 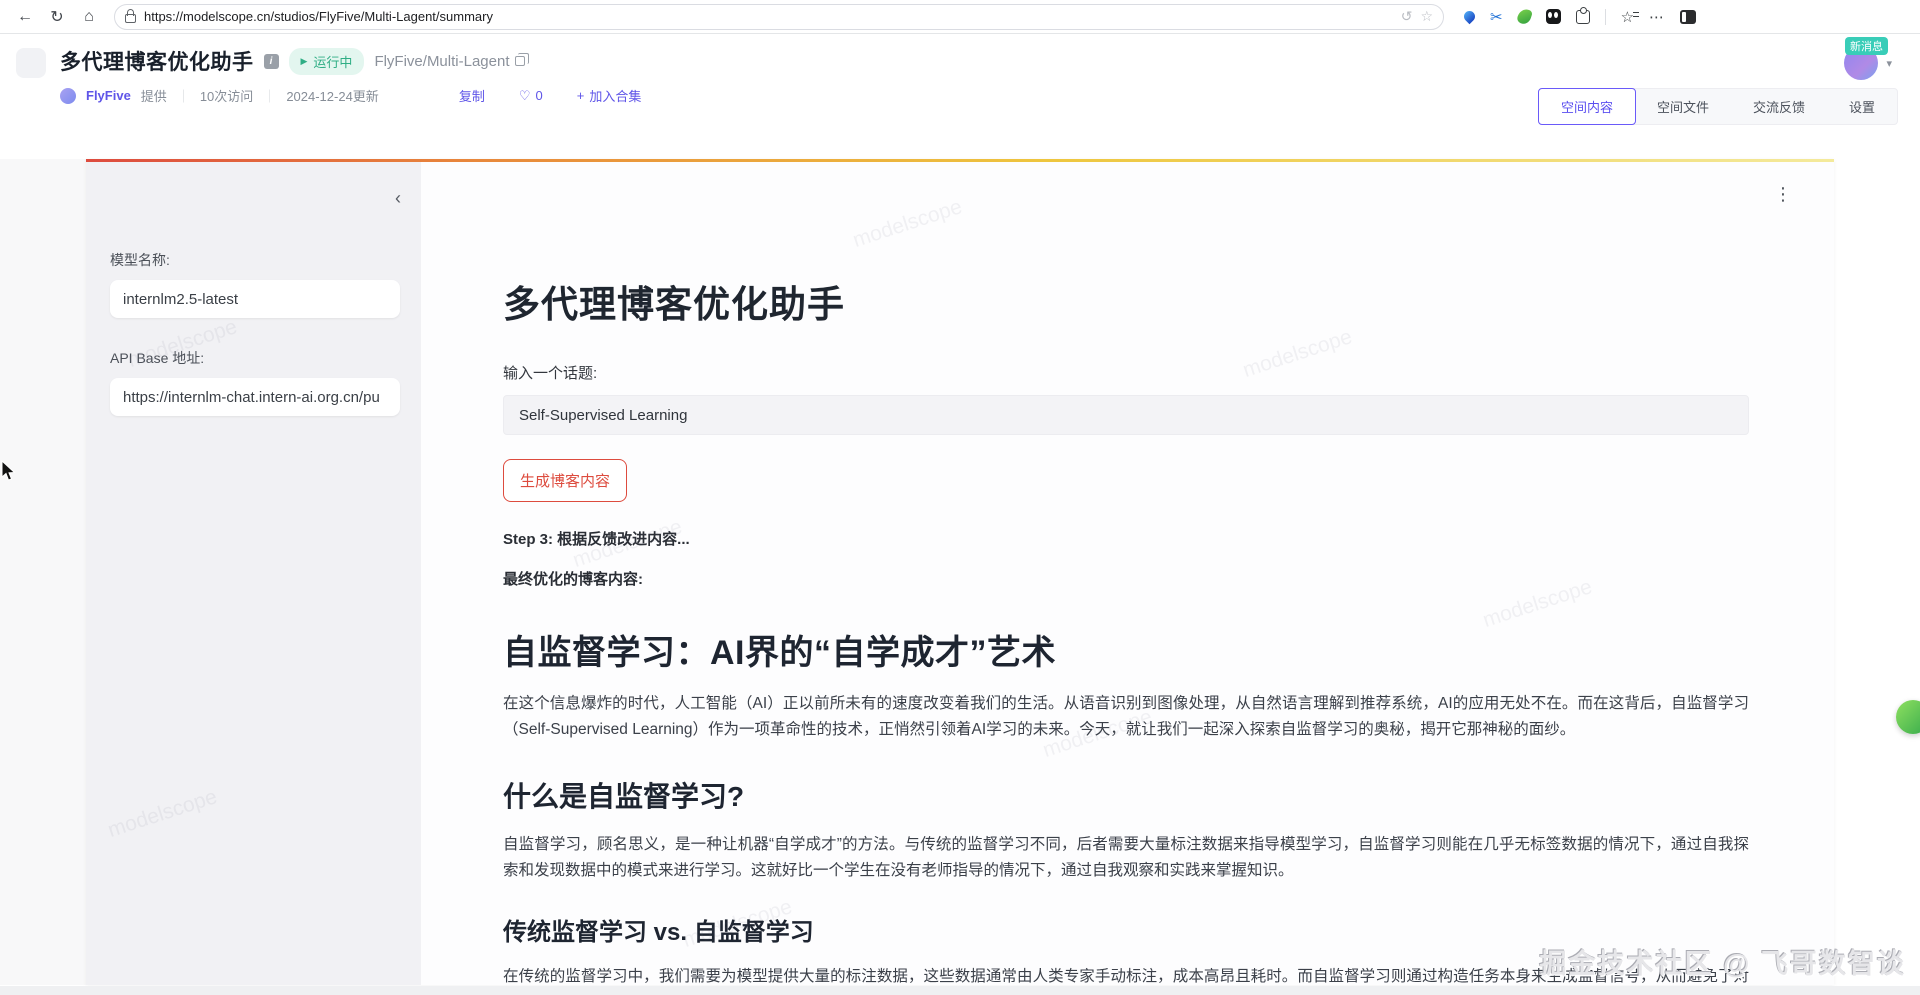 I want to click on toolbar-divider, so click(x=1605, y=16).